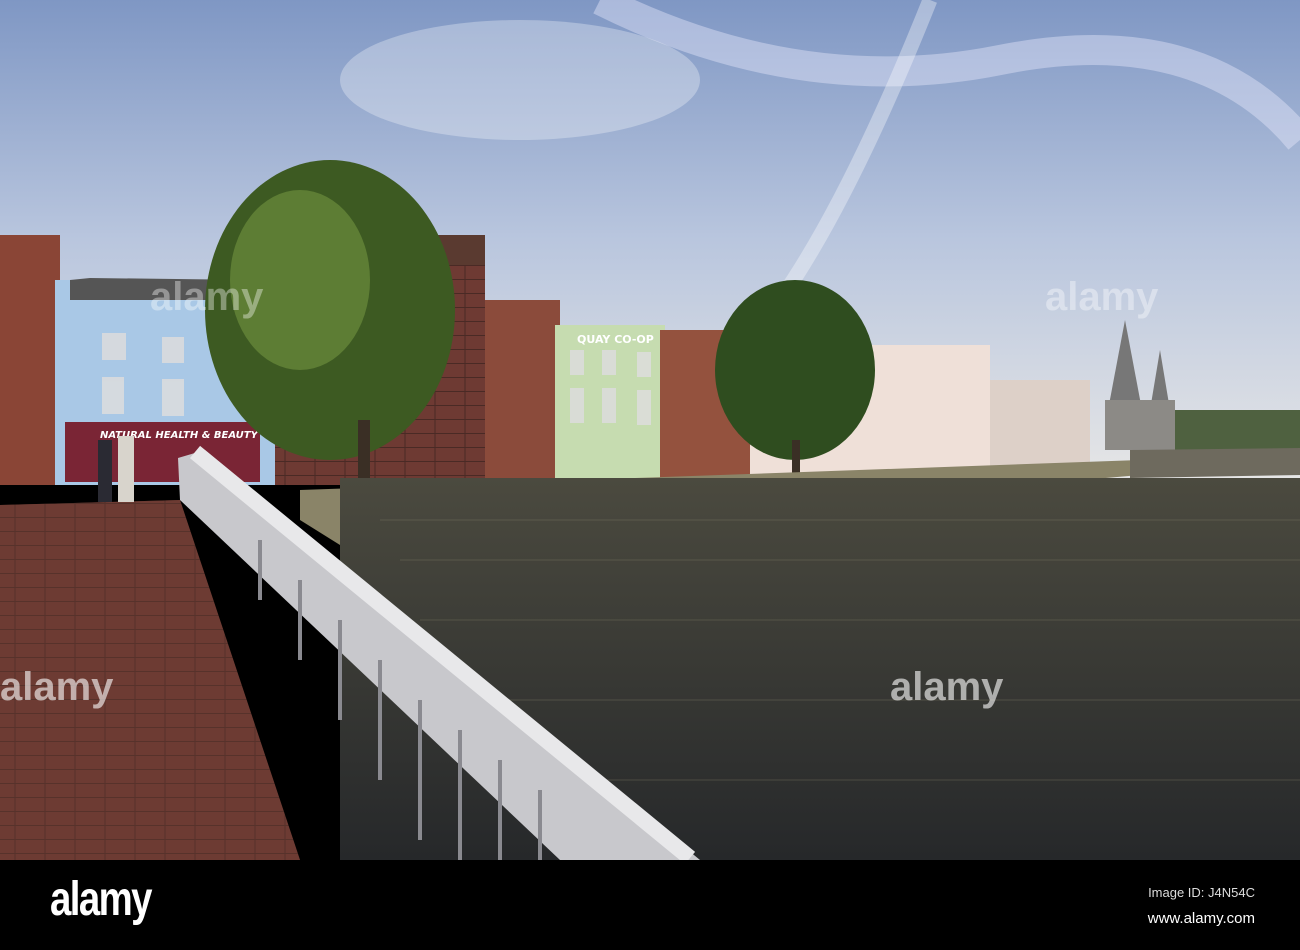  Describe the element at coordinates (1201, 892) in the screenshot. I see `image-id: Image ID: J4N54C` at that location.